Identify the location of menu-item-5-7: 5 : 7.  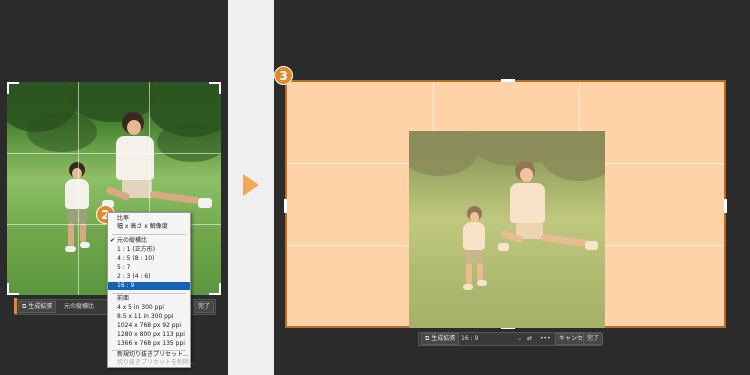
(149, 268).